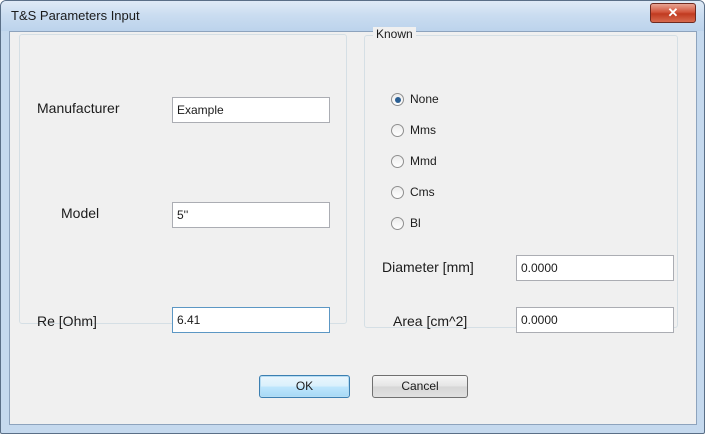 This screenshot has height=434, width=705. What do you see at coordinates (80, 213) in the screenshot?
I see `model-label: Model` at bounding box center [80, 213].